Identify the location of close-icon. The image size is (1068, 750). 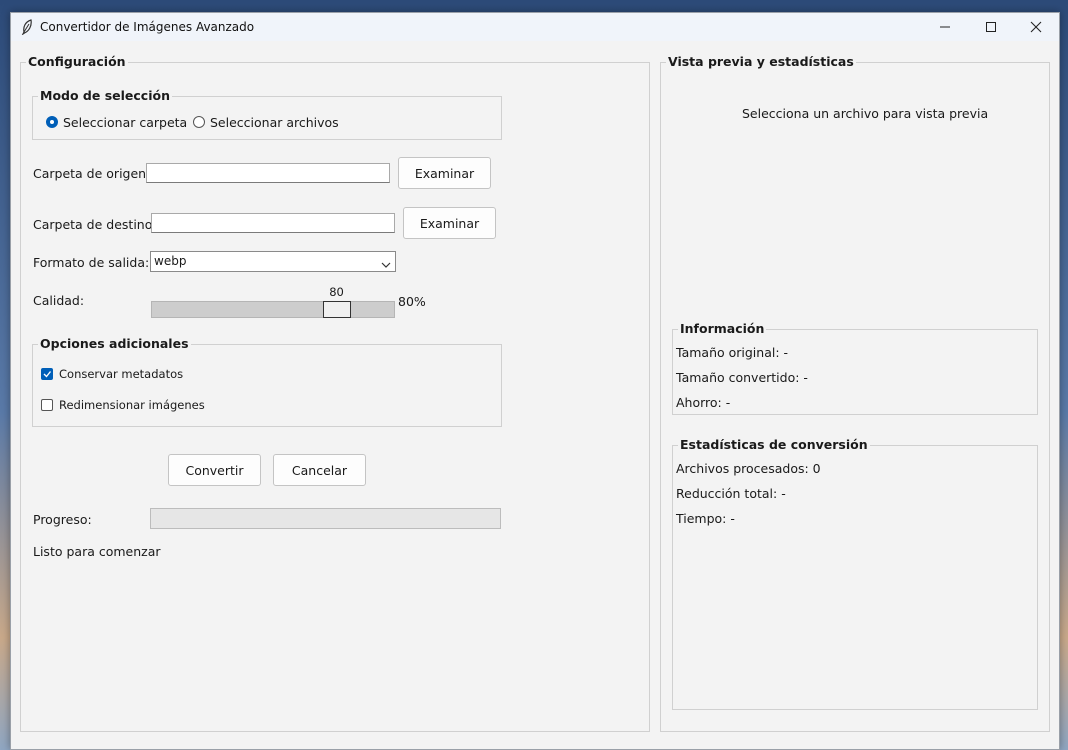
(1036, 27).